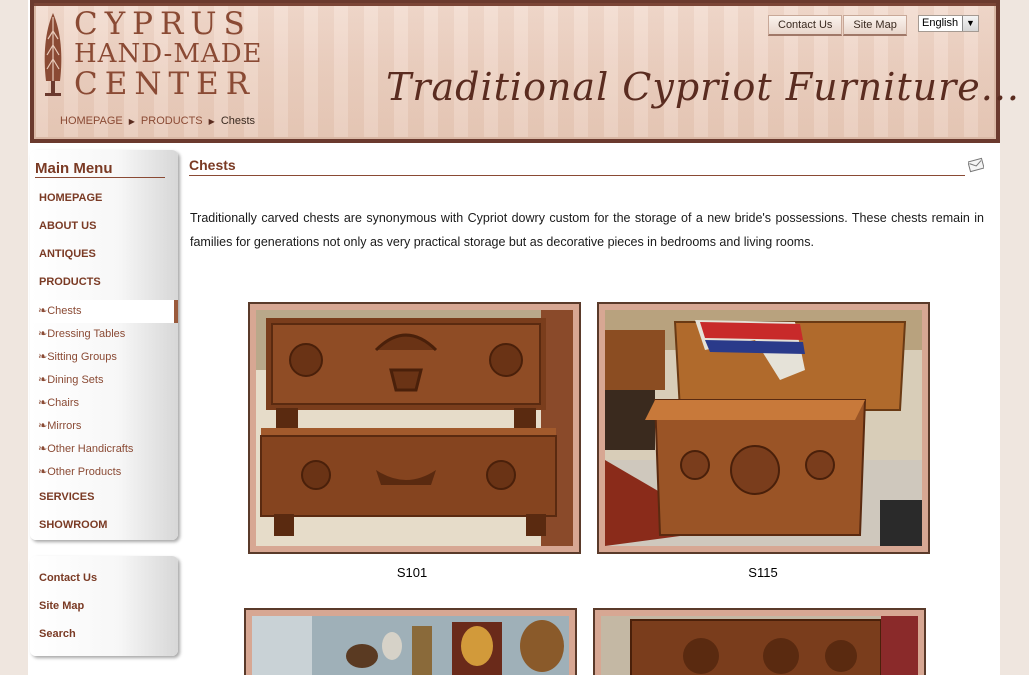 This screenshot has width=1029, height=675. I want to click on sidebar-contact-us-link: Contact Us, so click(104, 582).